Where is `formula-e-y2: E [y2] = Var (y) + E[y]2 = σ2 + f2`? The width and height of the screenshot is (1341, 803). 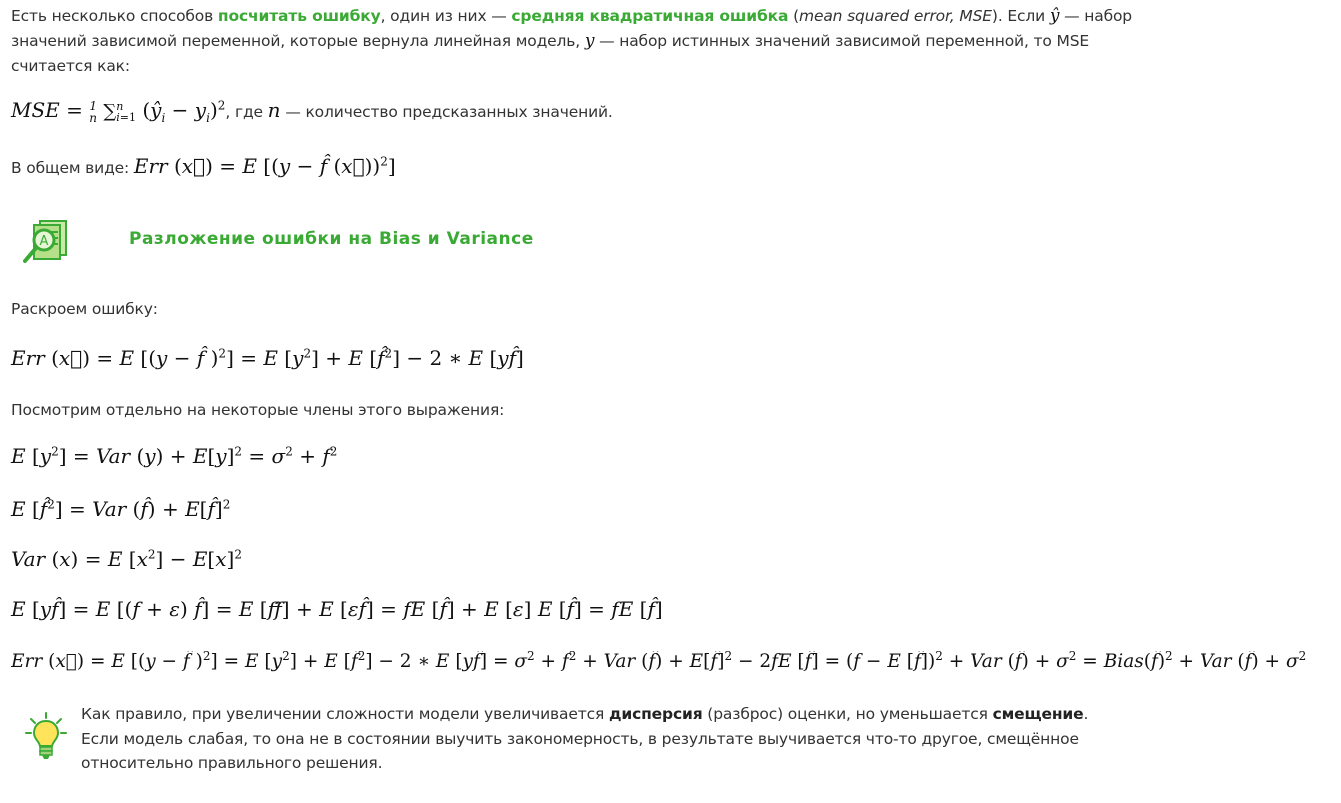
formula-e-y2: E [y2] = Var (y) + E[y]2 = σ2 + f2 is located at coordinates (174, 456).